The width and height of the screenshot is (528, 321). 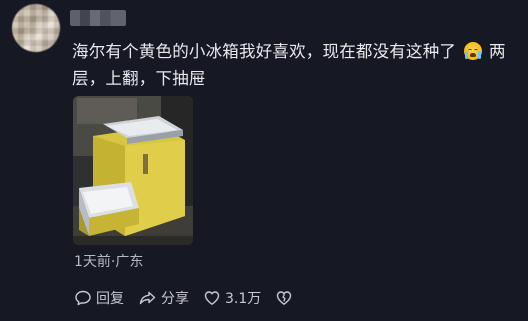 What do you see at coordinates (212, 298) in the screenshot?
I see `heart-icon` at bounding box center [212, 298].